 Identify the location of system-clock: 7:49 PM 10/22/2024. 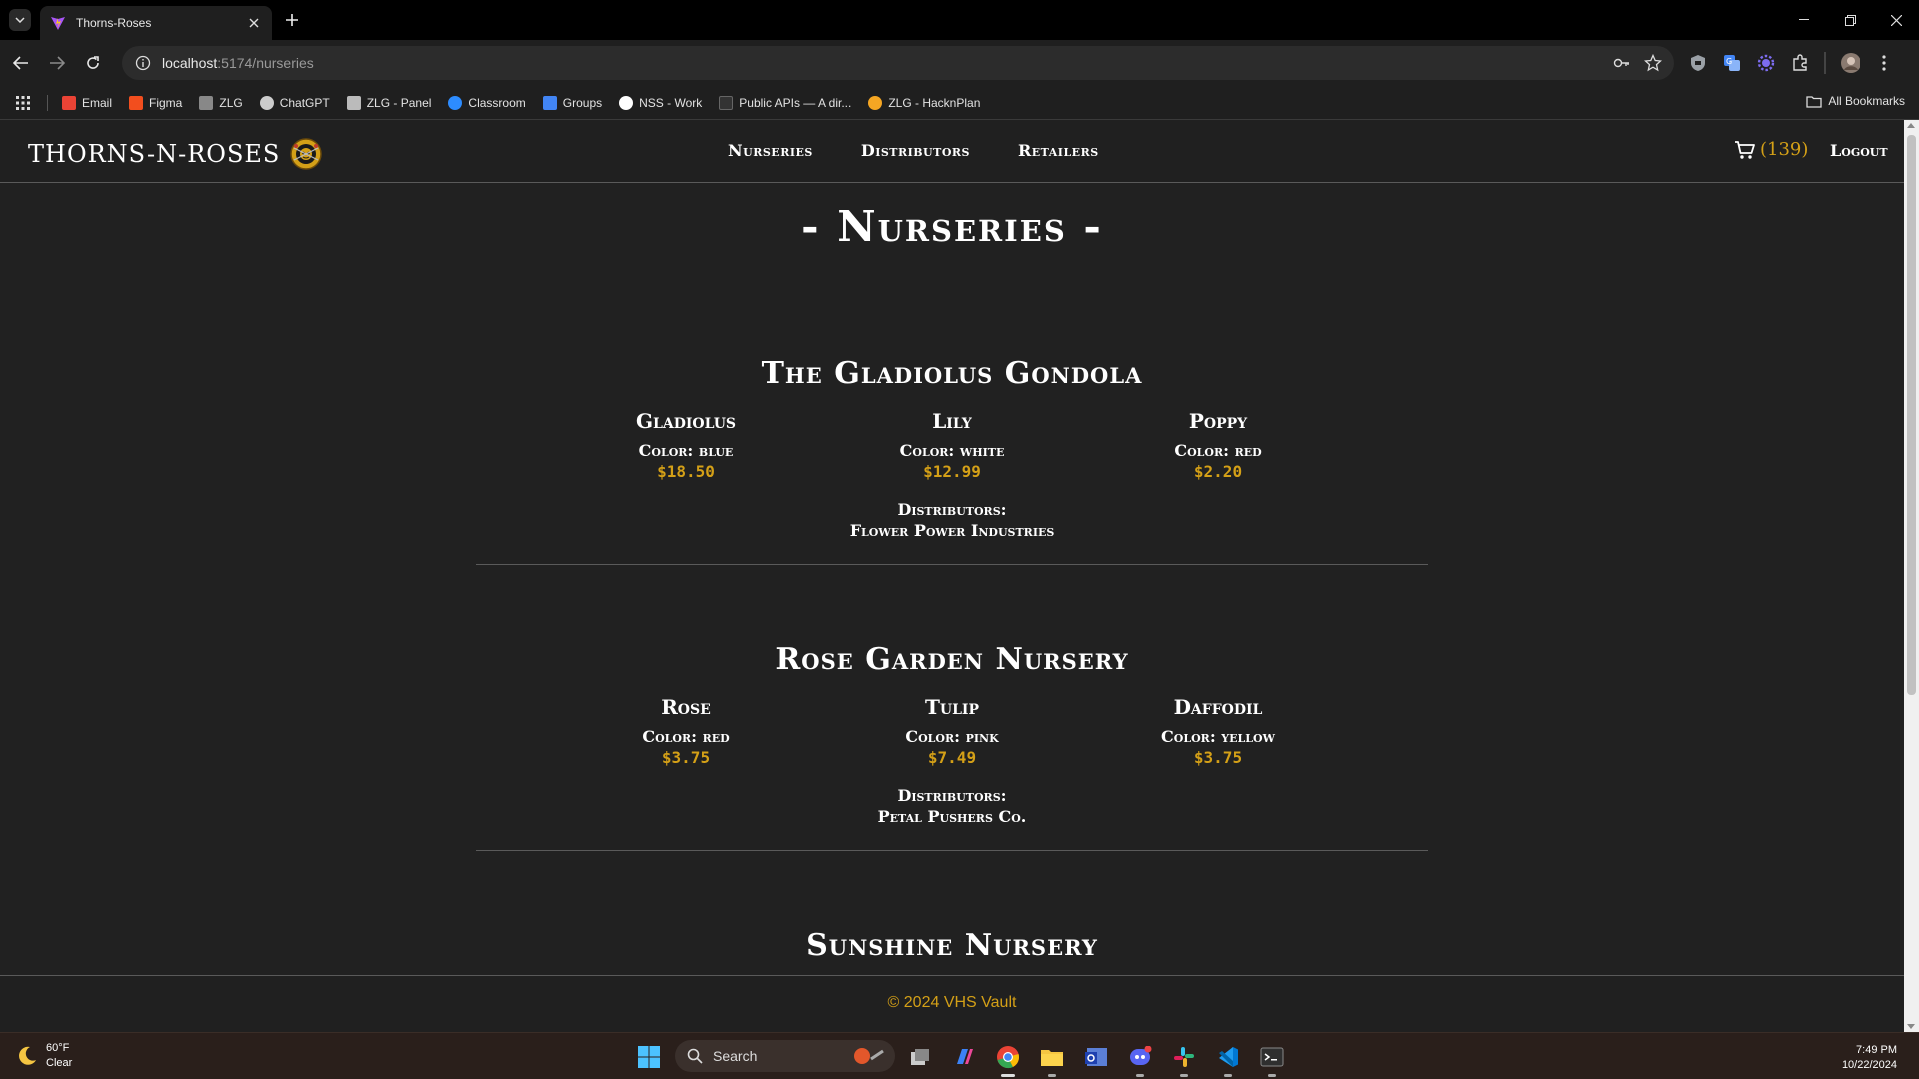
(1869, 1058).